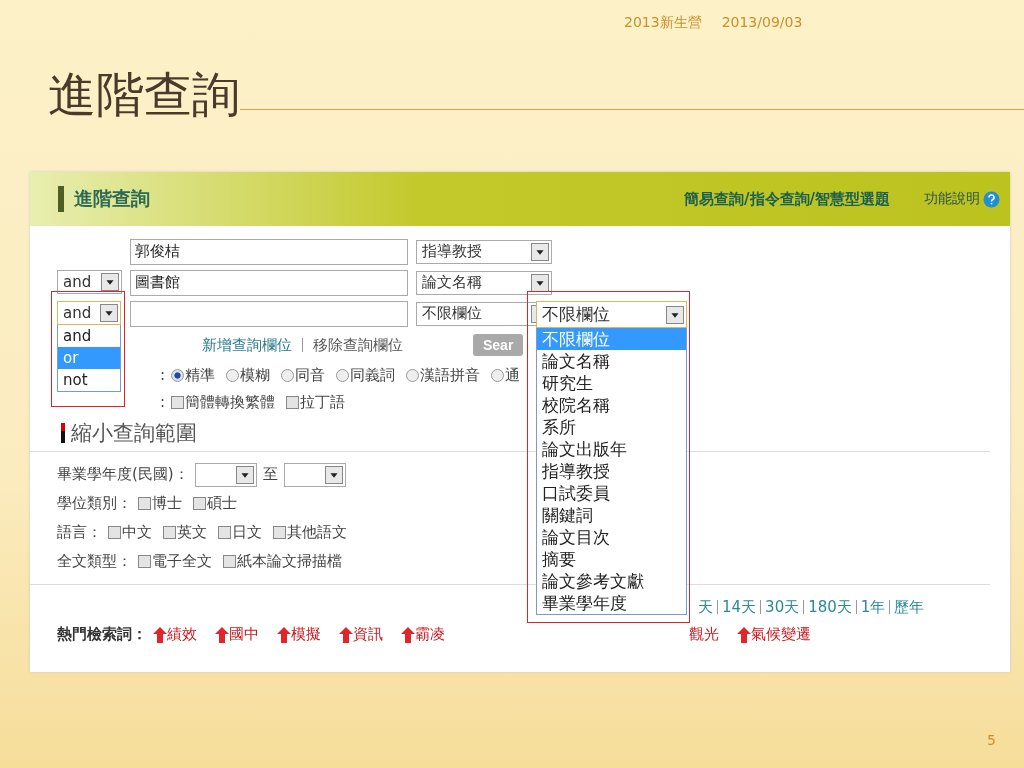 Image resolution: width=1024 pixels, height=768 pixels. Describe the element at coordinates (94, 503) in the screenshot. I see `filter-label: 學位類別：` at that location.